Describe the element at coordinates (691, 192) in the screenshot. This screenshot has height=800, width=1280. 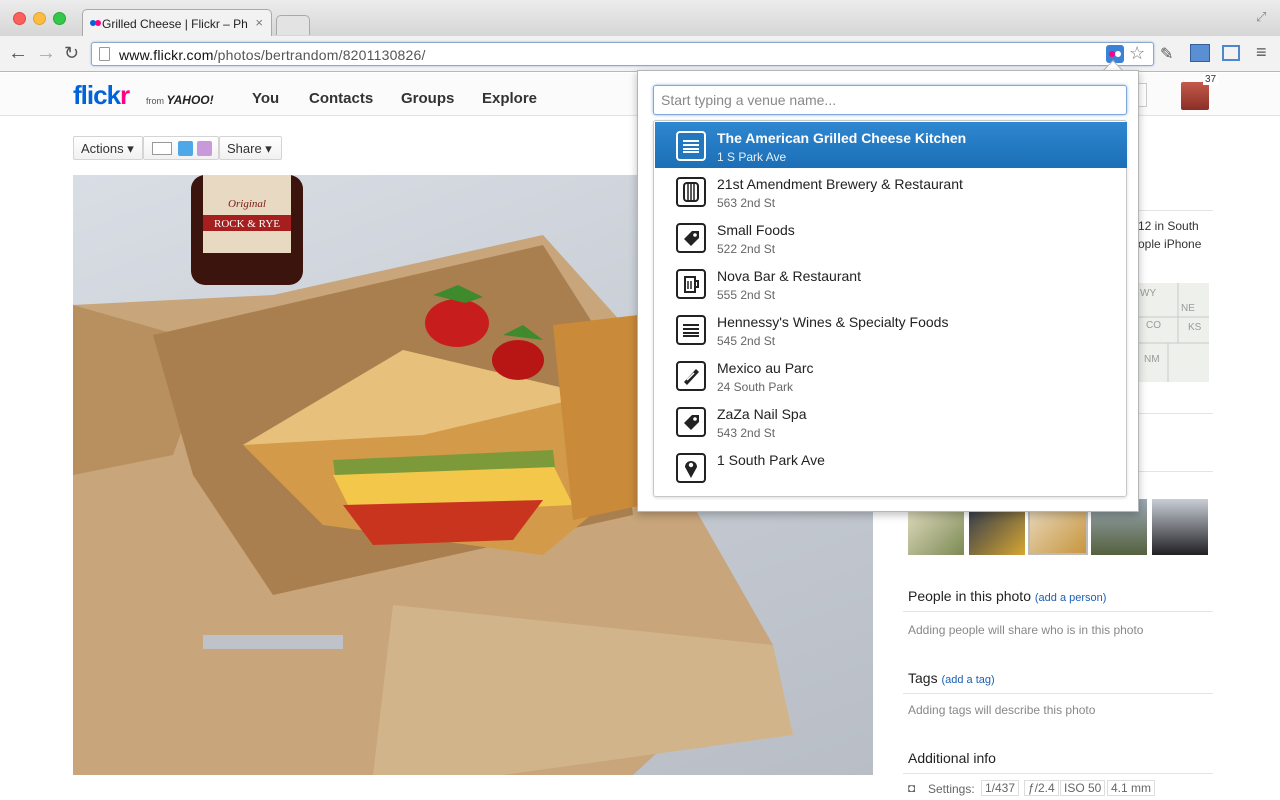
I see `barrel-icon` at that location.